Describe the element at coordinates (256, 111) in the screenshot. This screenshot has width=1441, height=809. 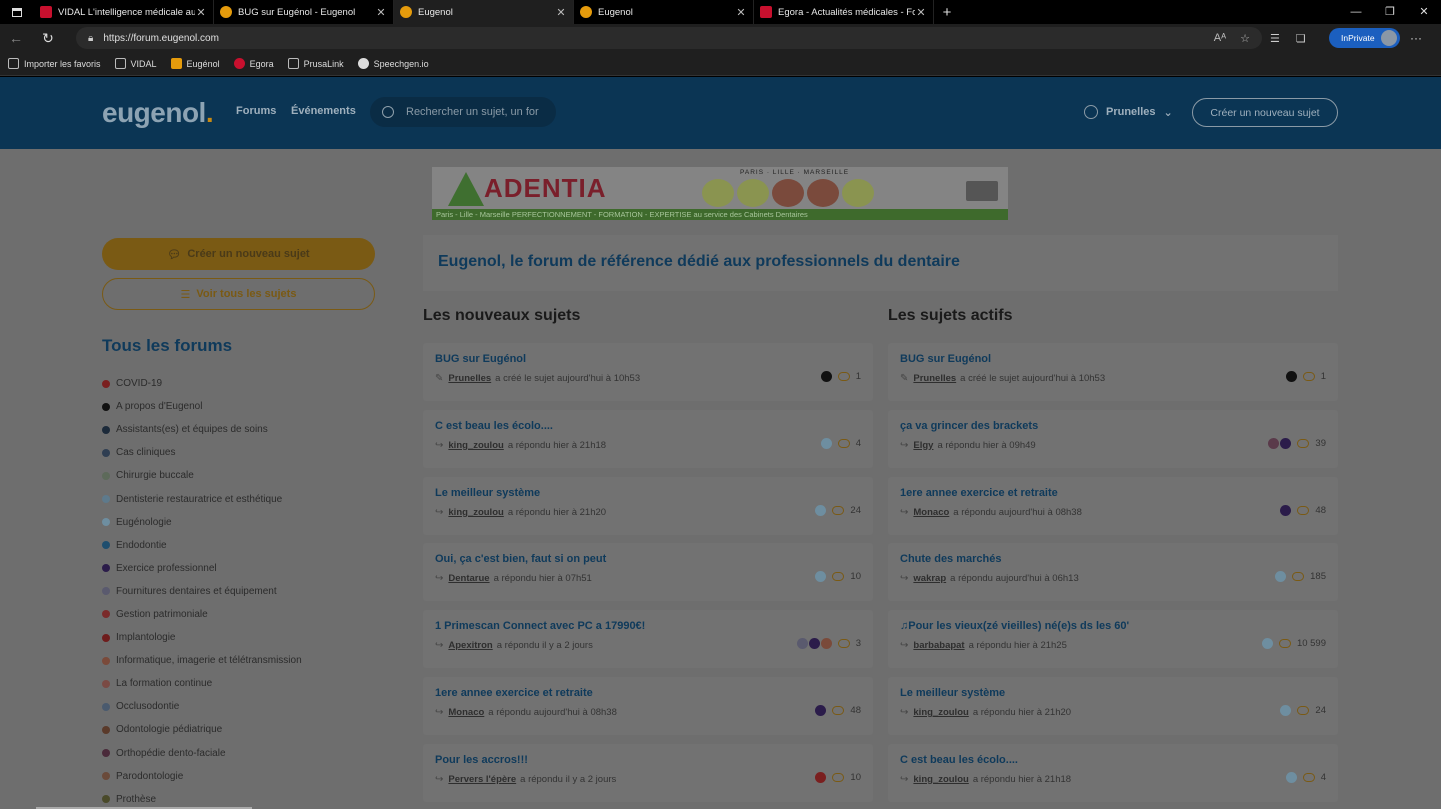
I see `nav-forums: Forums` at that location.